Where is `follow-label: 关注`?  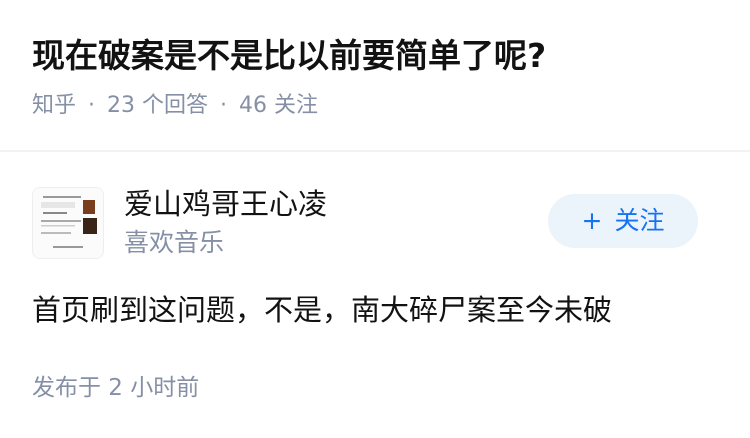
follow-label: 关注 is located at coordinates (639, 220).